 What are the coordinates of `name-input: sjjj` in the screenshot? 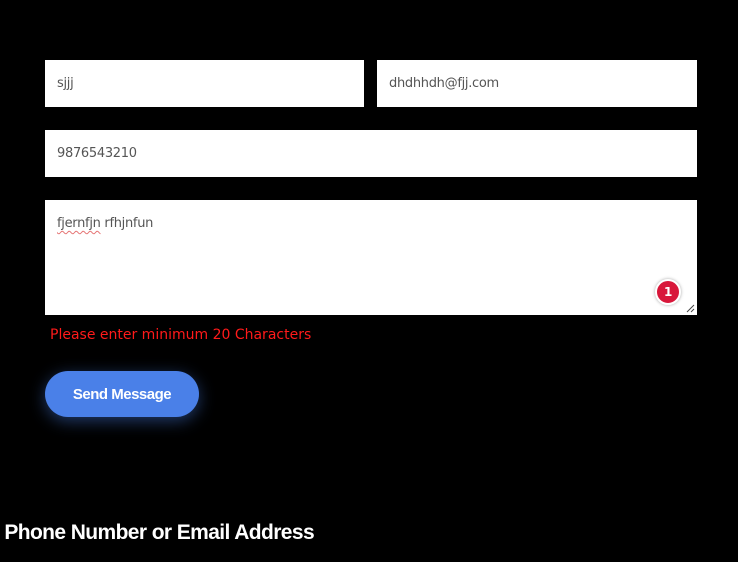 It's located at (204, 83).